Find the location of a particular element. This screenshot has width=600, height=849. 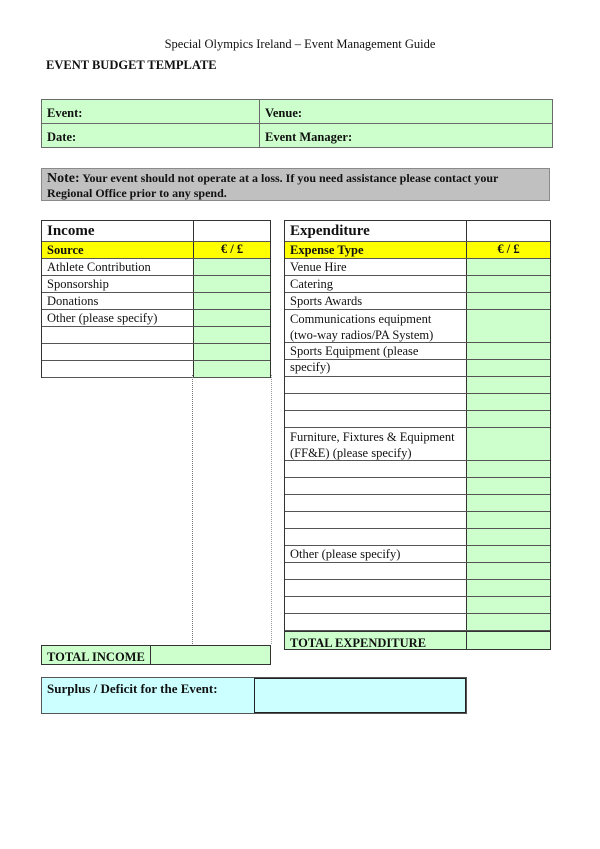

info-row-1: Event: Venue: is located at coordinates (297, 111).